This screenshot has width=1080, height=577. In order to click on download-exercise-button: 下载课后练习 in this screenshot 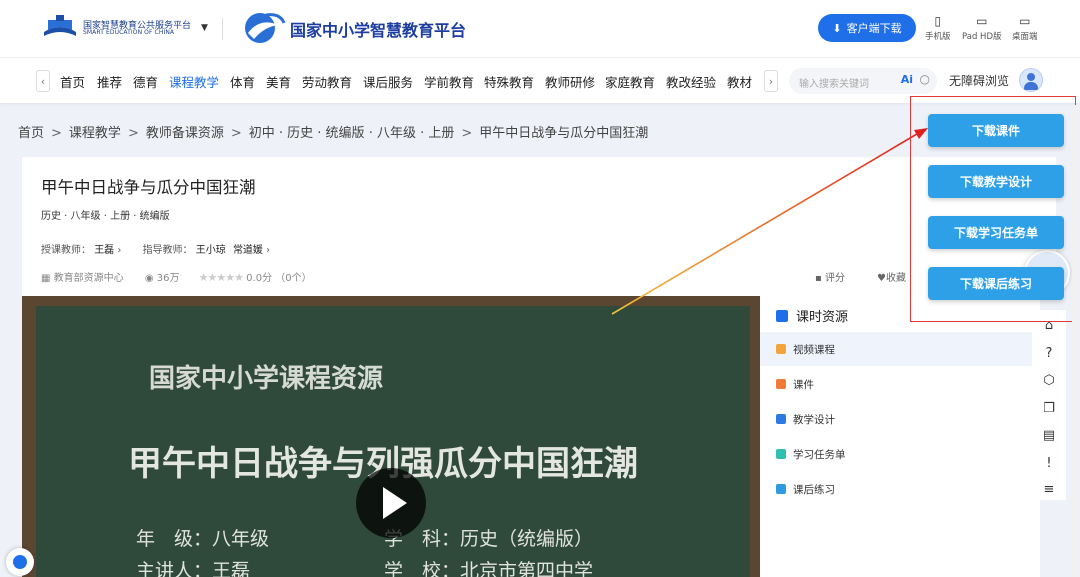, I will do `click(996, 283)`.